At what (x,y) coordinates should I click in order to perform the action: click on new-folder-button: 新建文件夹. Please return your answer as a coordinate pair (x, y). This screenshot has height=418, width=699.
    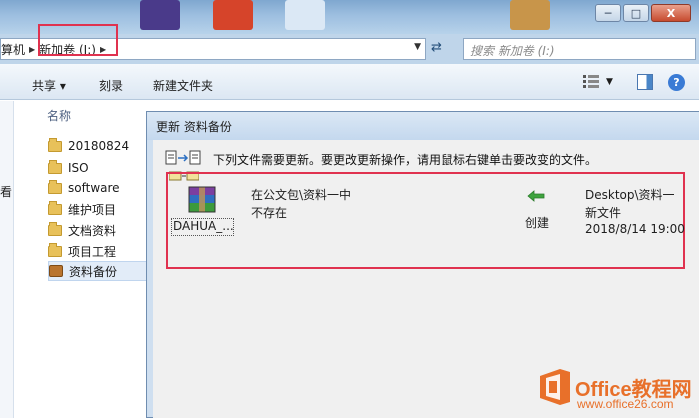
    Looking at the image, I should click on (183, 85).